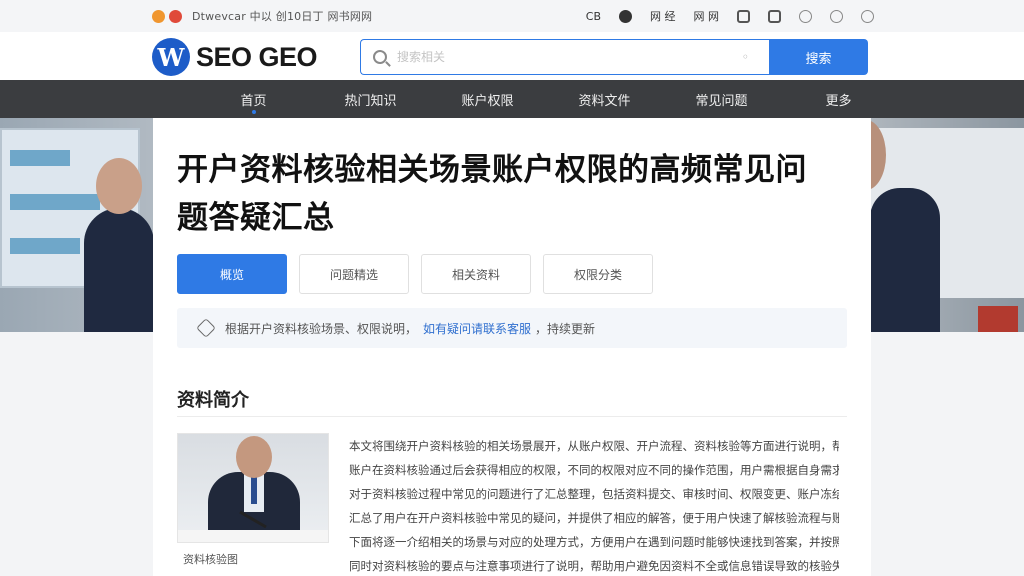  I want to click on status-item-record, so click(625, 16).